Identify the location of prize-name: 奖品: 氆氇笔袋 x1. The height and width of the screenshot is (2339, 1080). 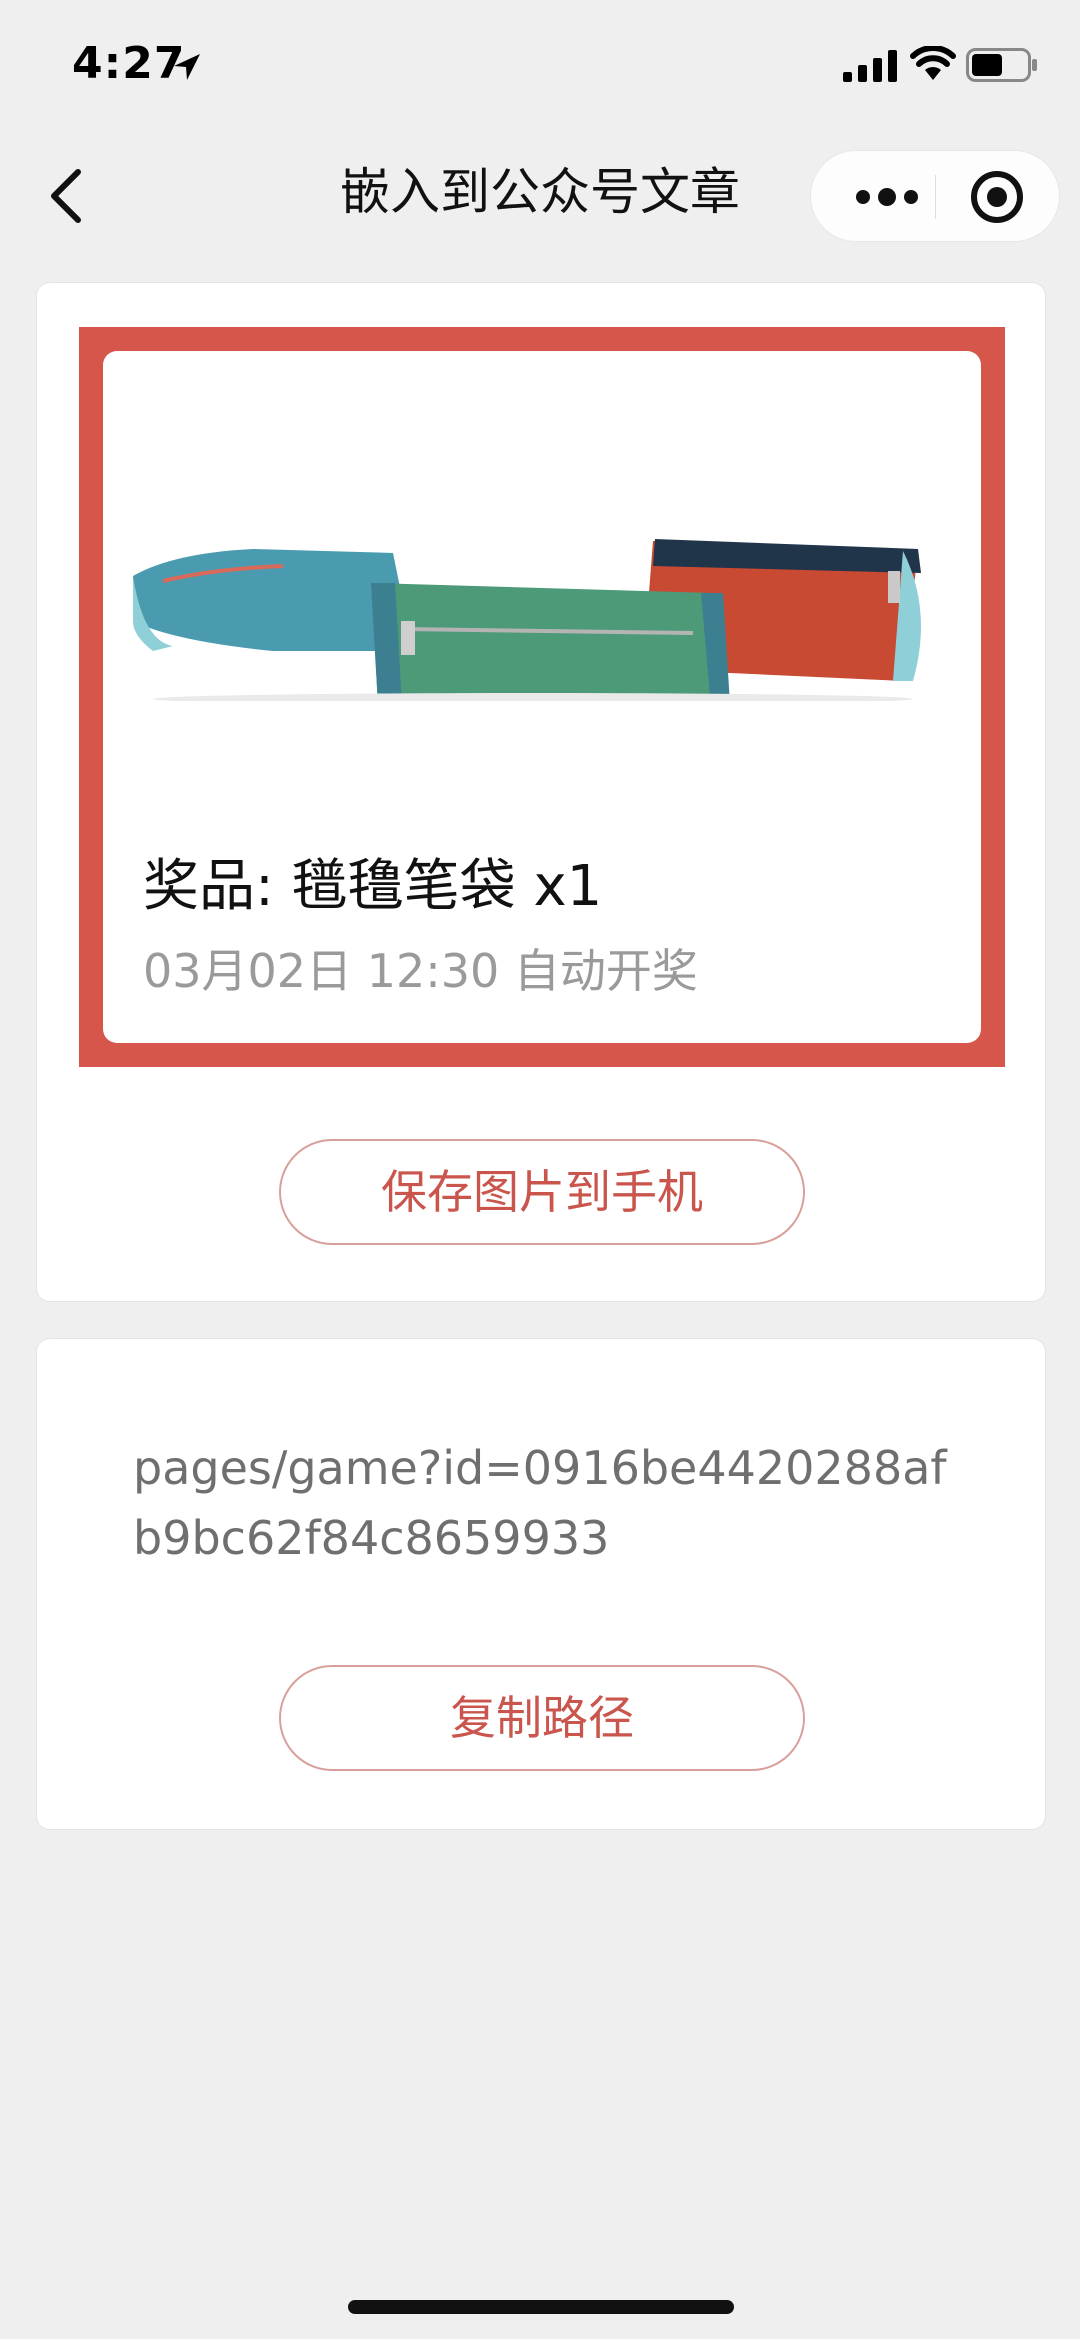
(373, 886).